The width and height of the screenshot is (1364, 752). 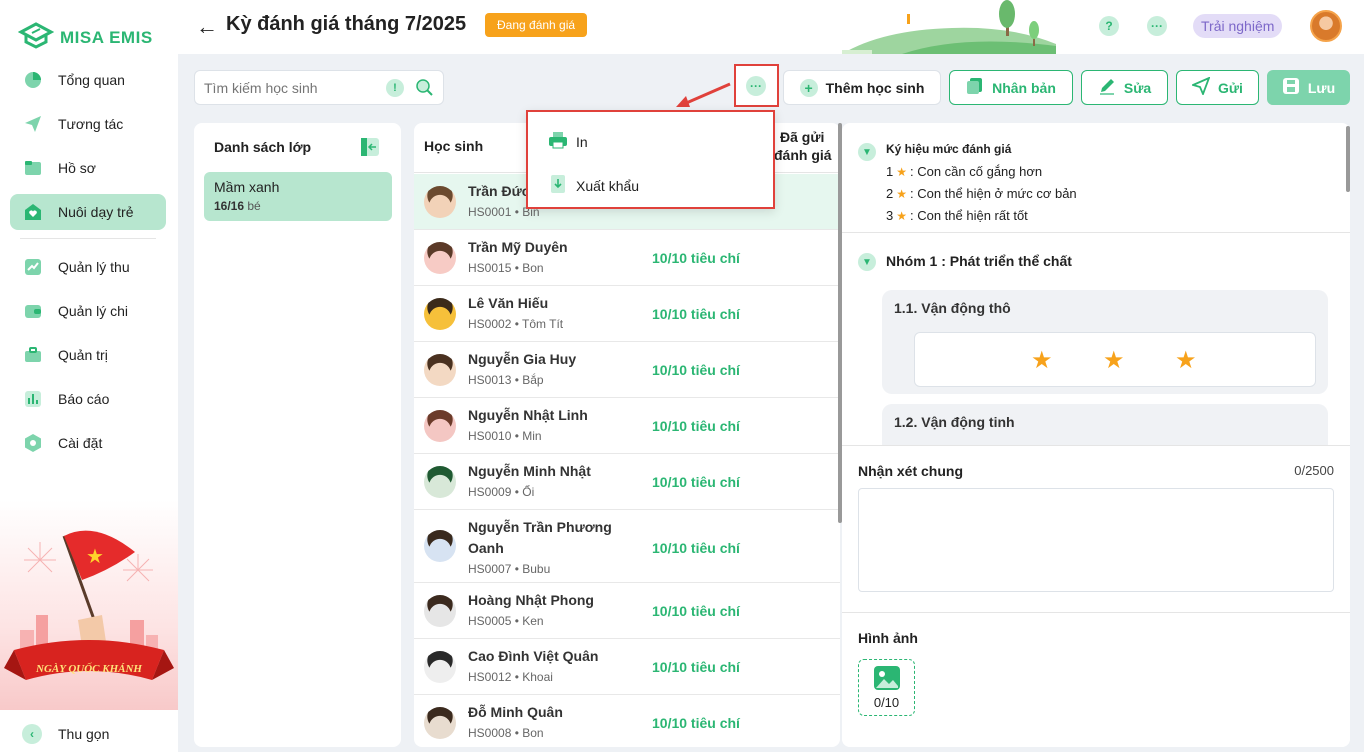 What do you see at coordinates (395, 88) in the screenshot?
I see `info-icon: !` at bounding box center [395, 88].